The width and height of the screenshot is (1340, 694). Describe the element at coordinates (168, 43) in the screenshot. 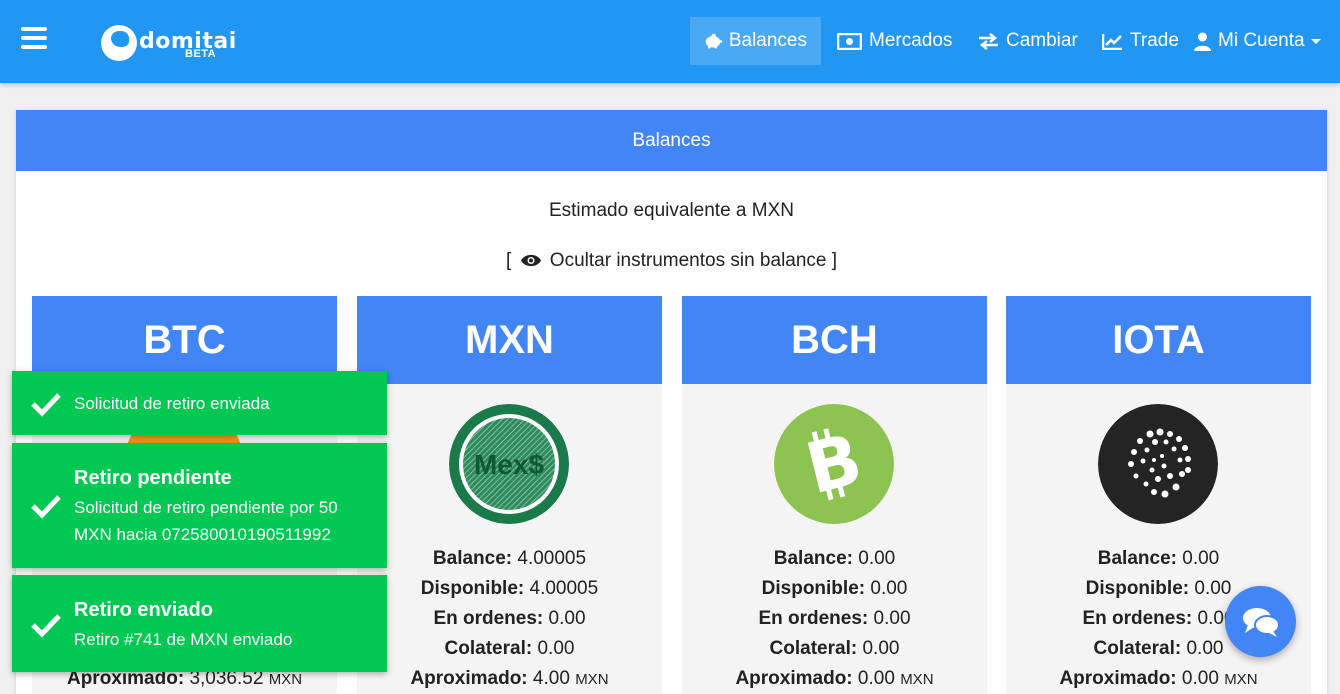

I see `domitai-logo: domitai BETA` at that location.